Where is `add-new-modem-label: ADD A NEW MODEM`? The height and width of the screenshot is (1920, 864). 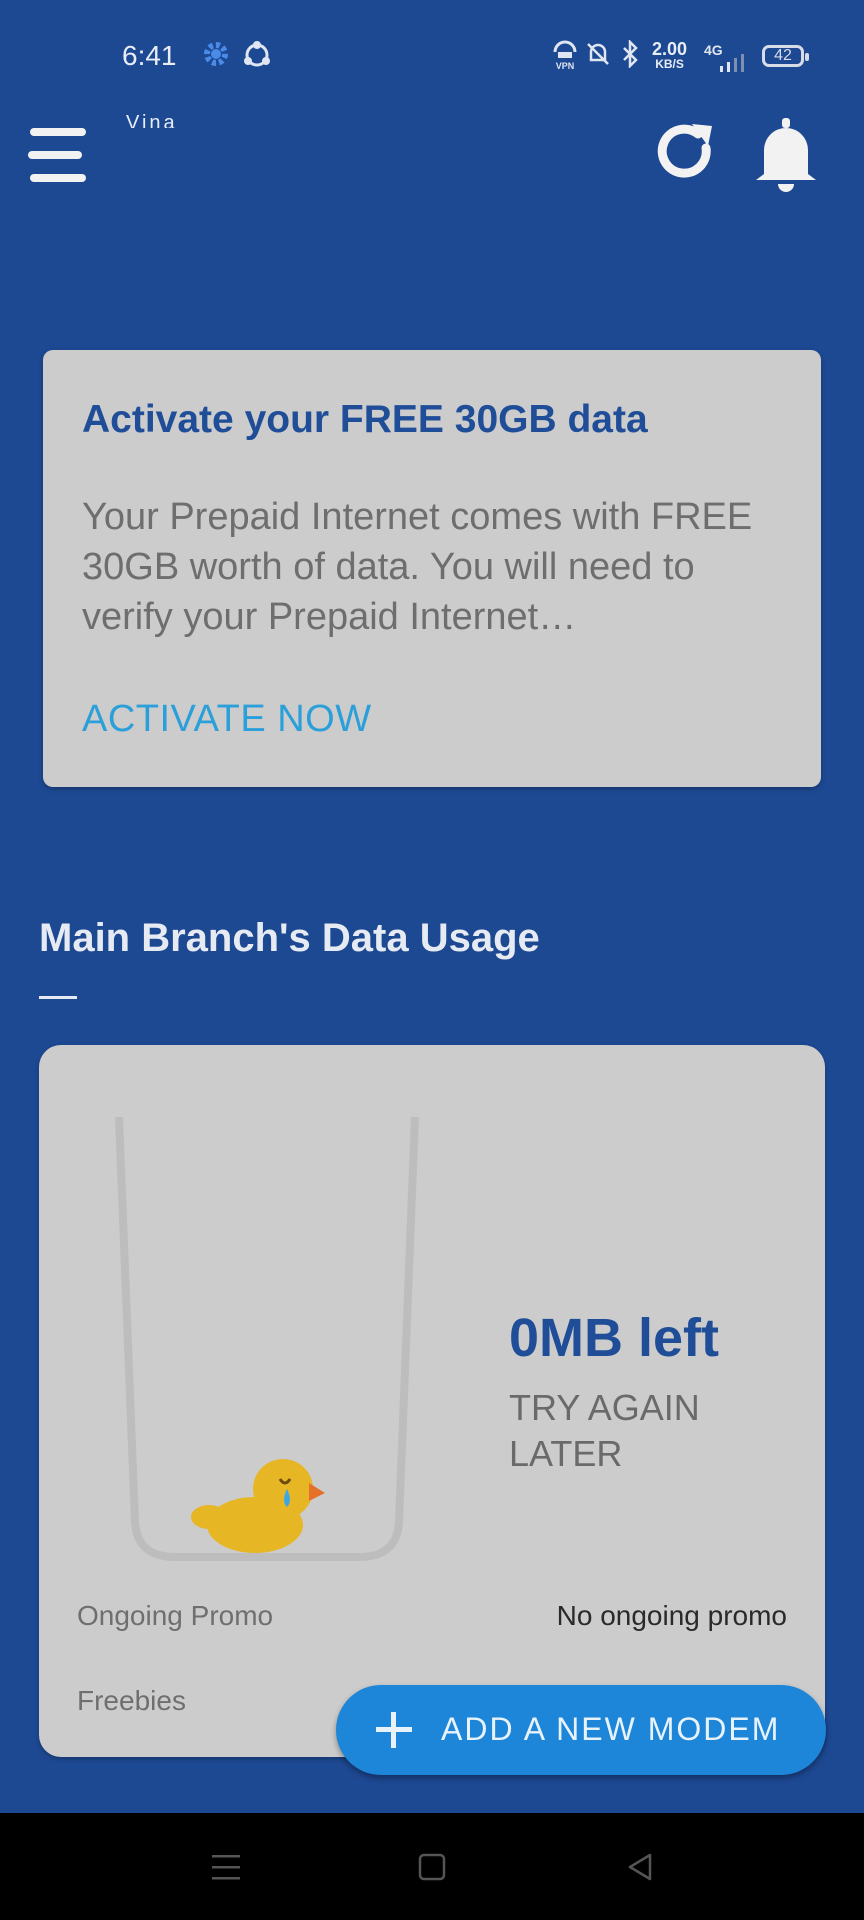 add-new-modem-label: ADD A NEW MODEM is located at coordinates (611, 1729).